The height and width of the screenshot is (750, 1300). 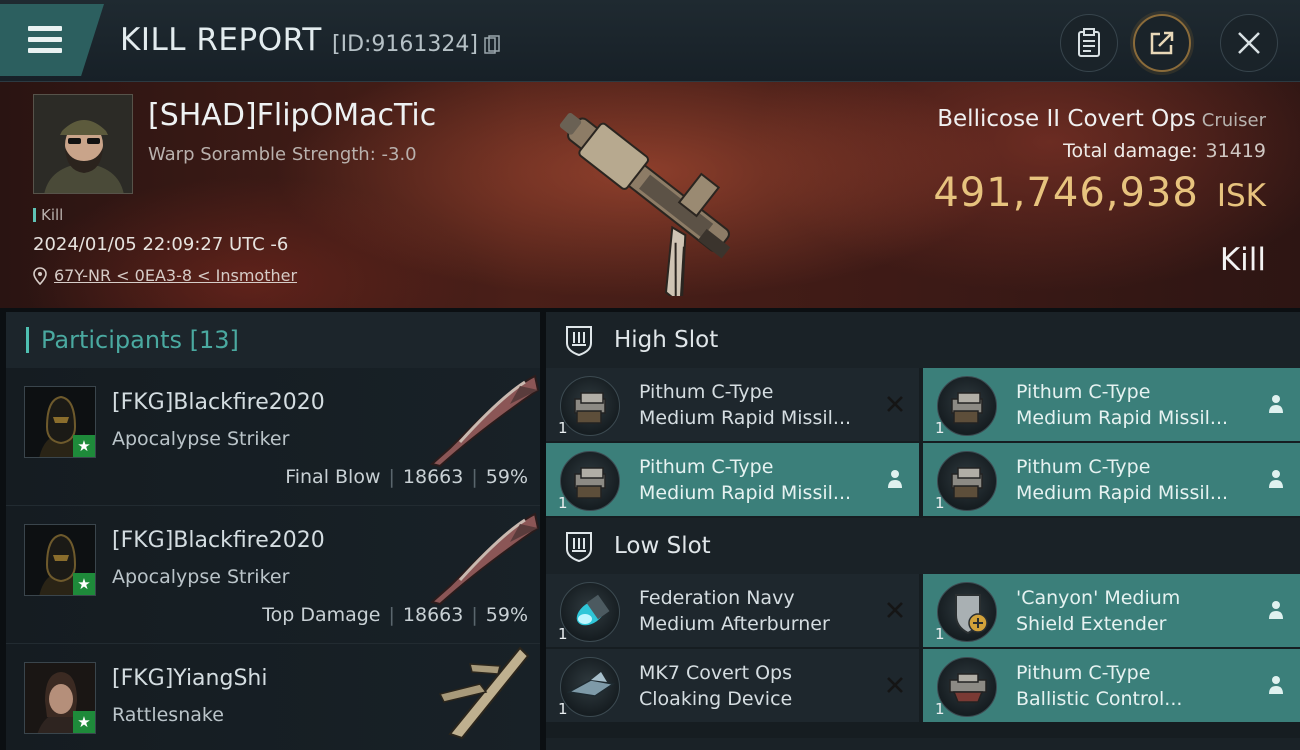 I want to click on share-button, so click(x=1162, y=43).